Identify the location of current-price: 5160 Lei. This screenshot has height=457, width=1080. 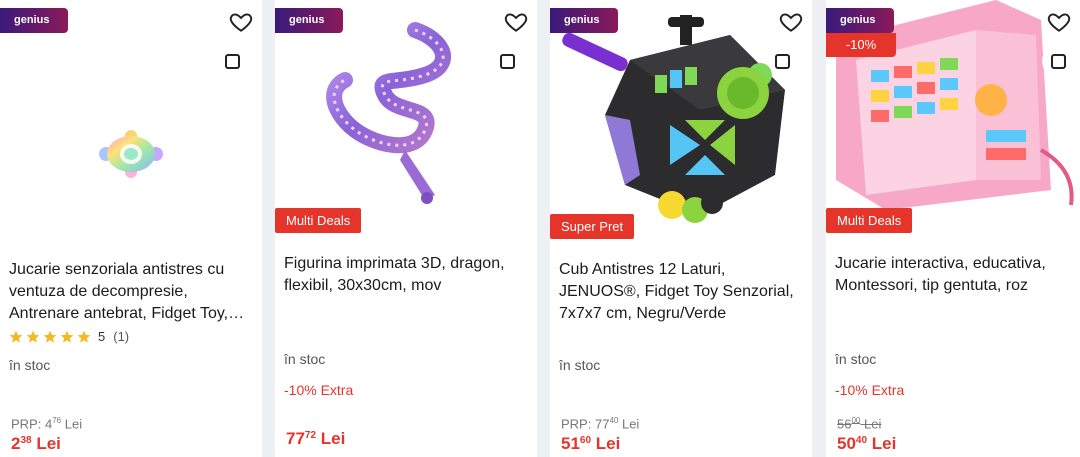
(591, 443).